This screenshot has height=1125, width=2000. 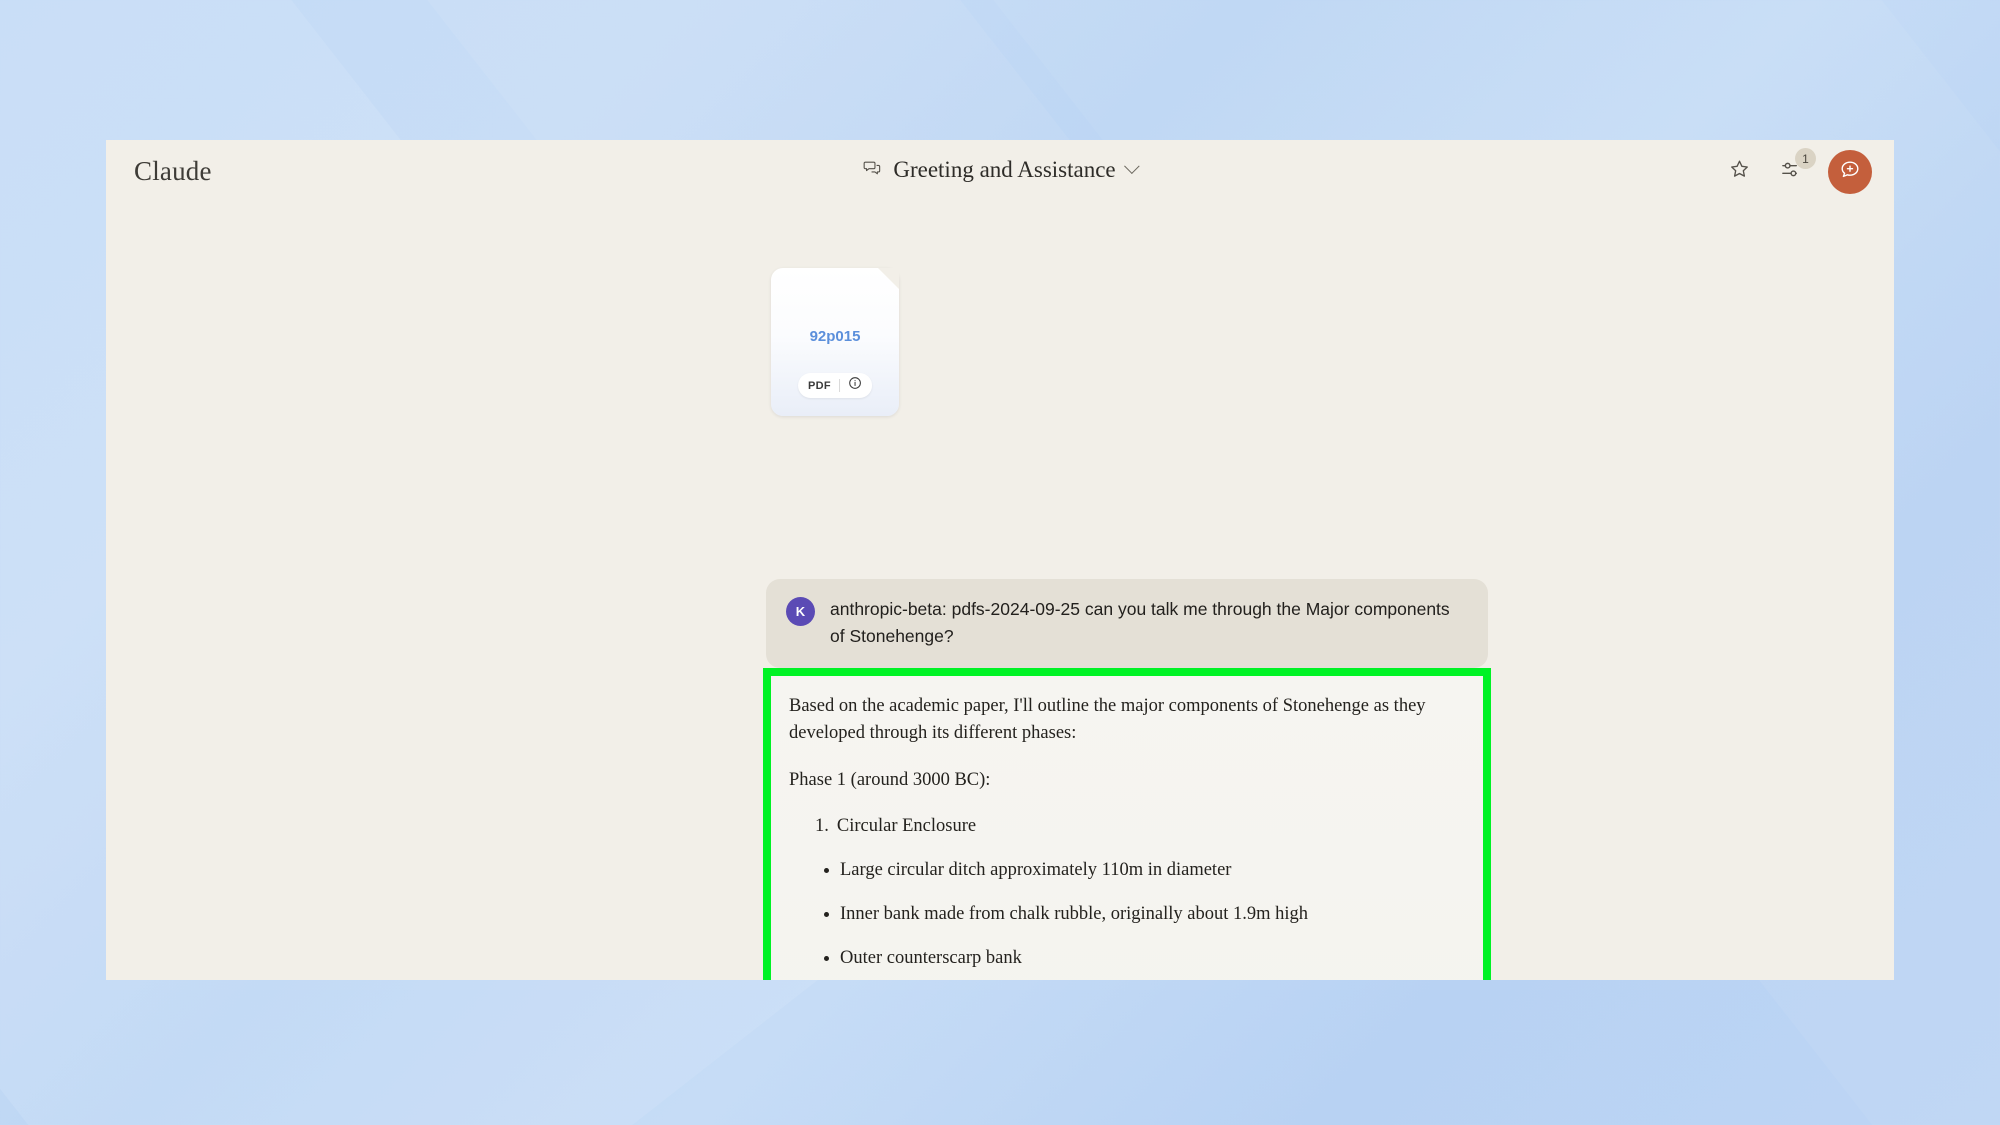 I want to click on pdf-badge: PDF, so click(x=835, y=385).